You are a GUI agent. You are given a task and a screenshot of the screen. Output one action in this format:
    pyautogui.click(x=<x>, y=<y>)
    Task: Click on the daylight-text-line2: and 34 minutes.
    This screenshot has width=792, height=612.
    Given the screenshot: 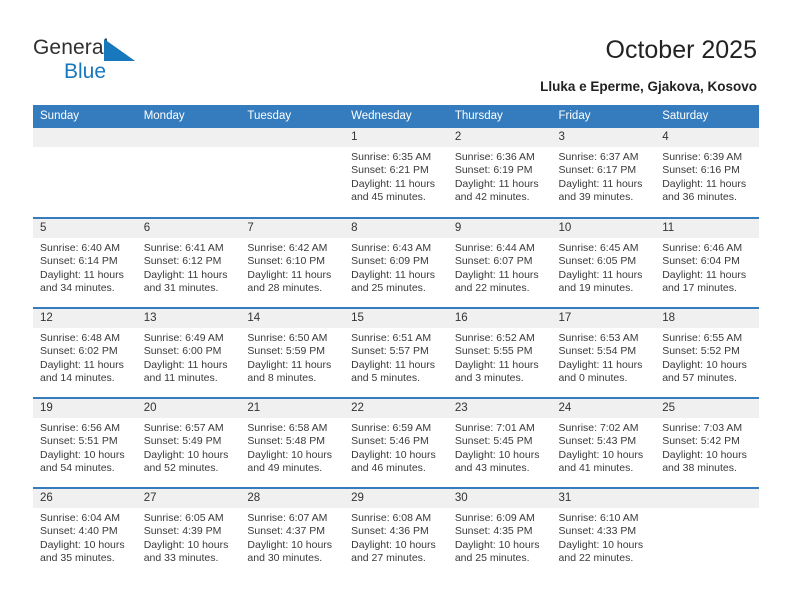 What is the action you would take?
    pyautogui.click(x=77, y=288)
    